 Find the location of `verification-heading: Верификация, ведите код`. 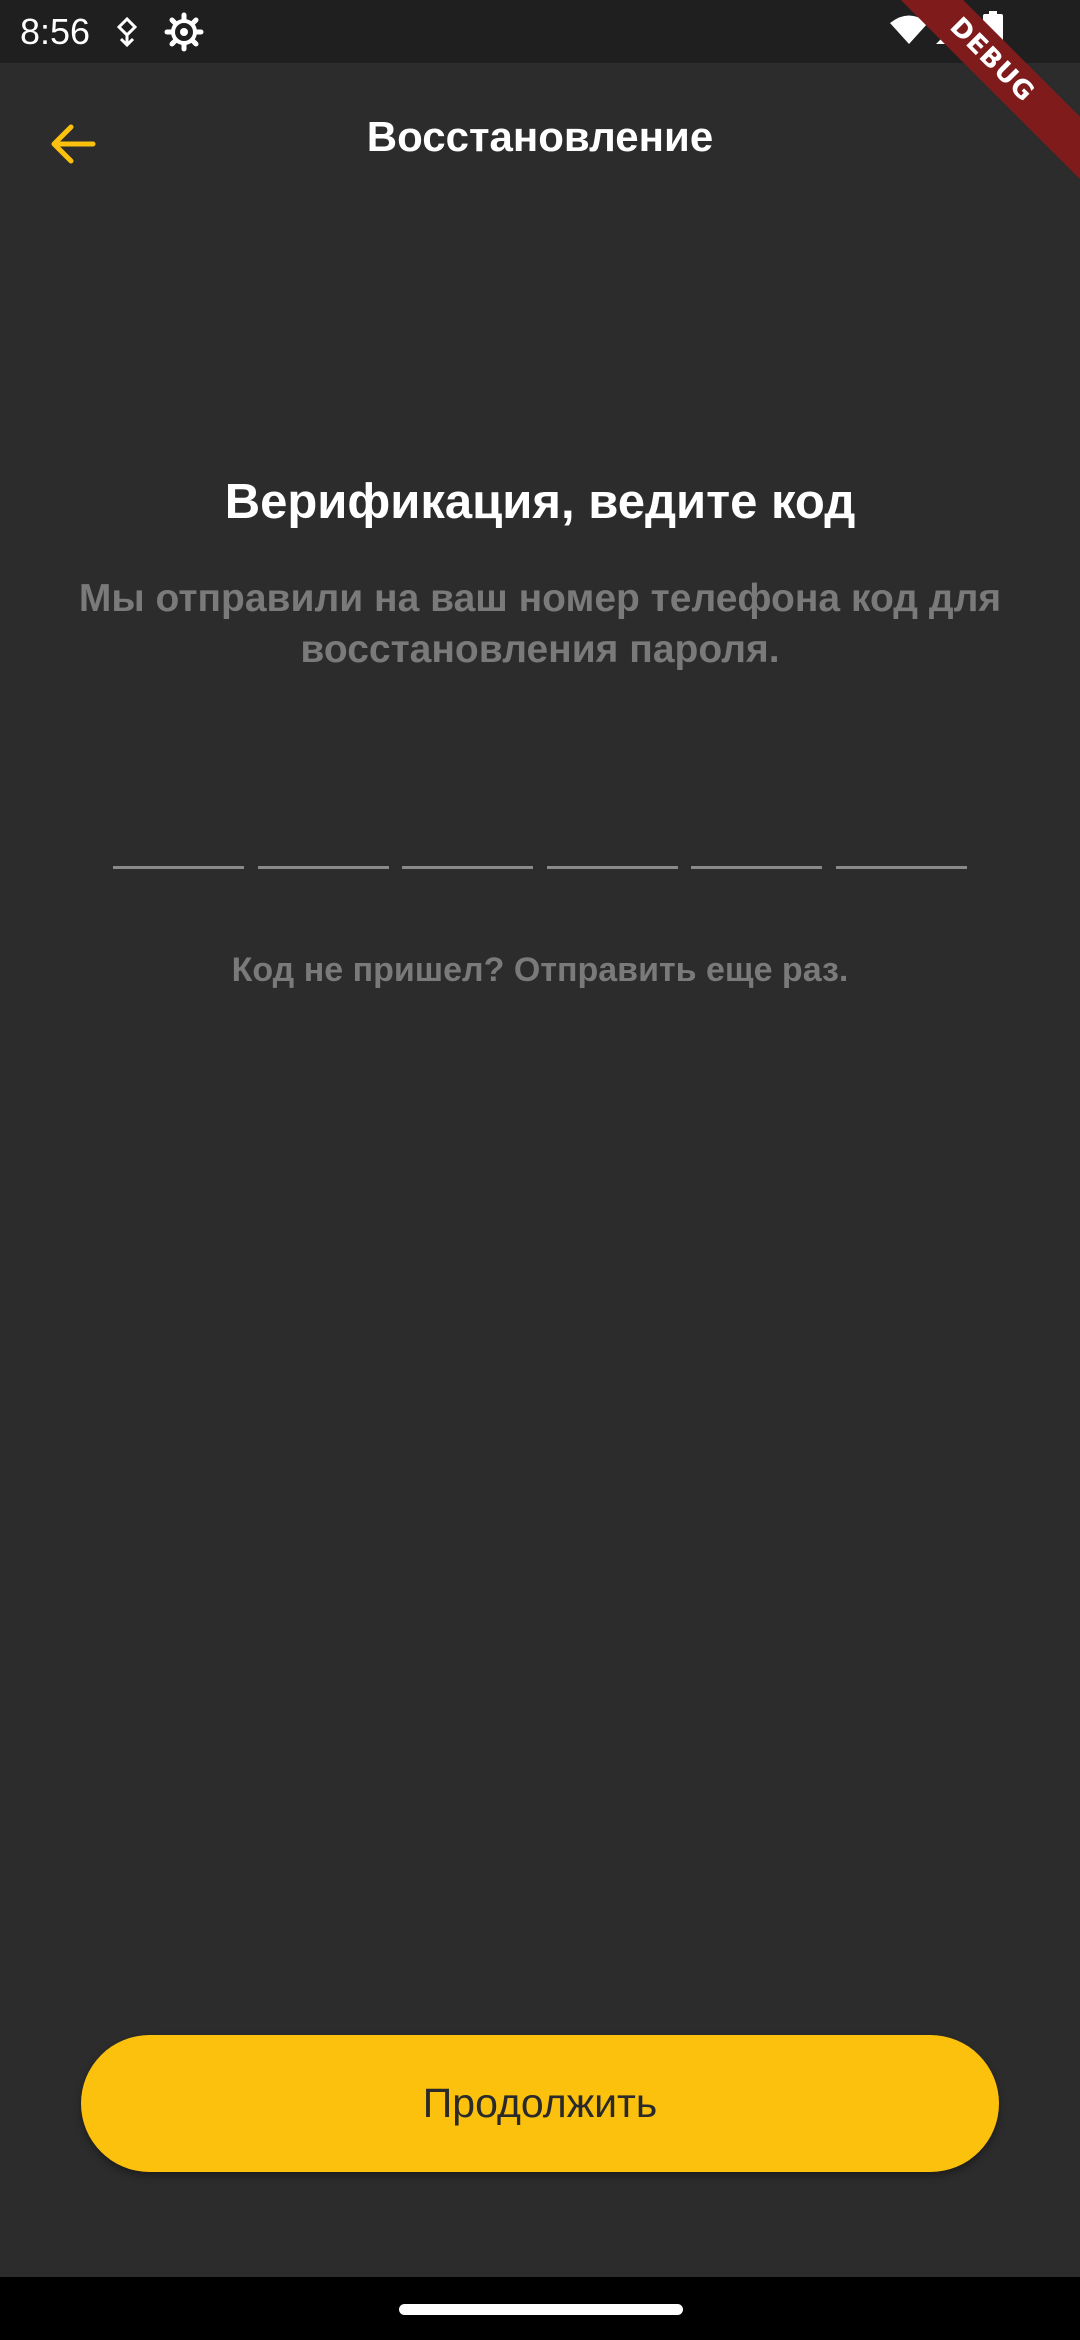

verification-heading: Верификация, ведите код is located at coordinates (540, 502).